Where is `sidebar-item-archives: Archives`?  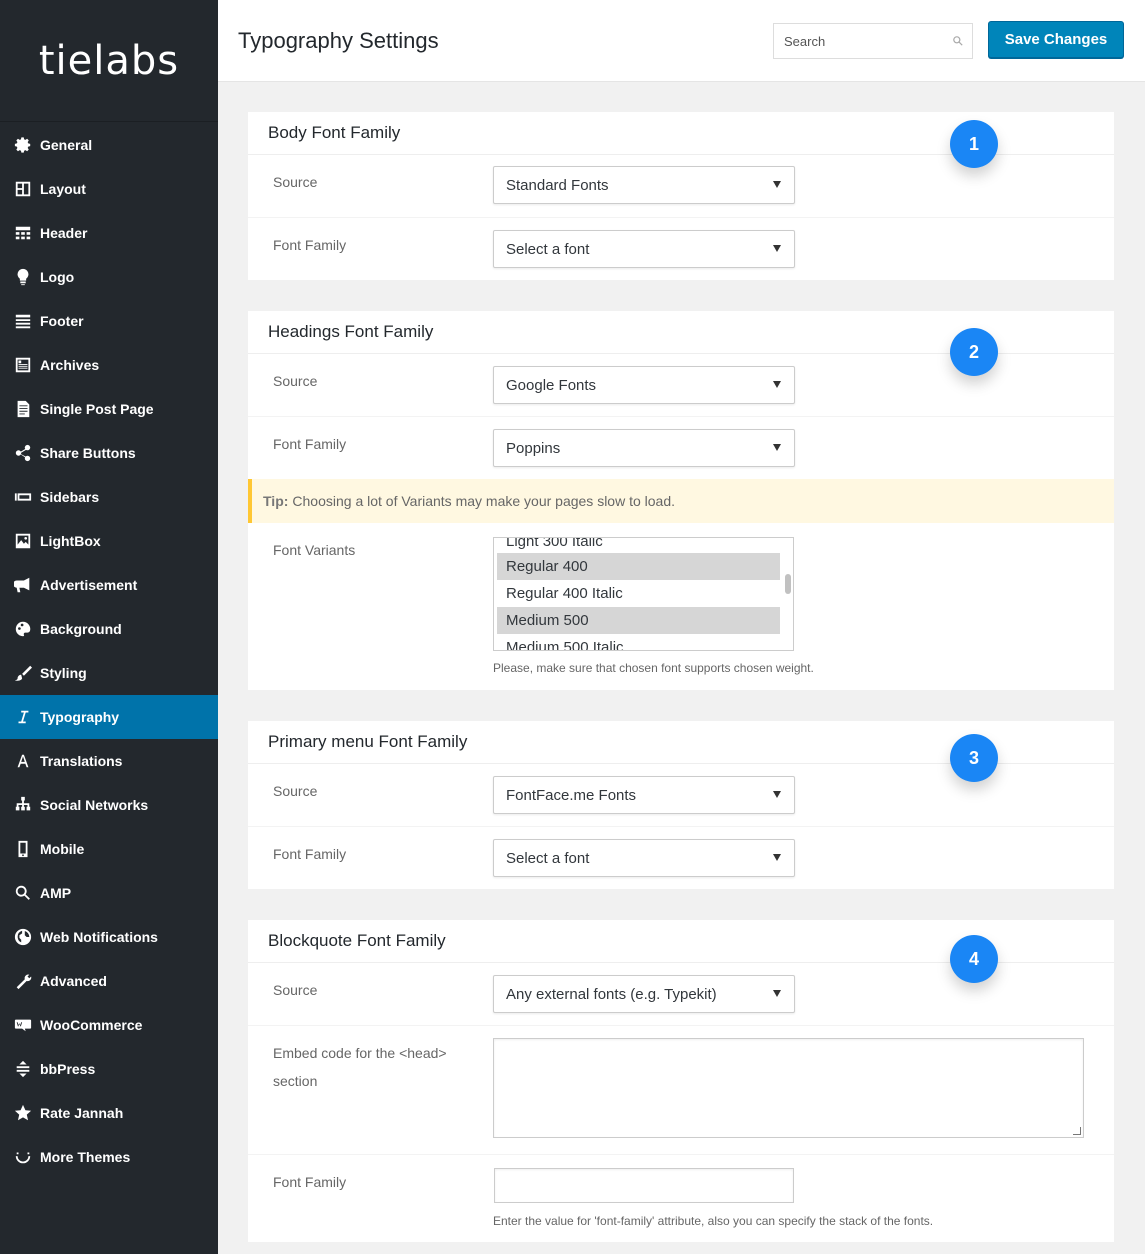
sidebar-item-archives: Archives is located at coordinates (109, 365).